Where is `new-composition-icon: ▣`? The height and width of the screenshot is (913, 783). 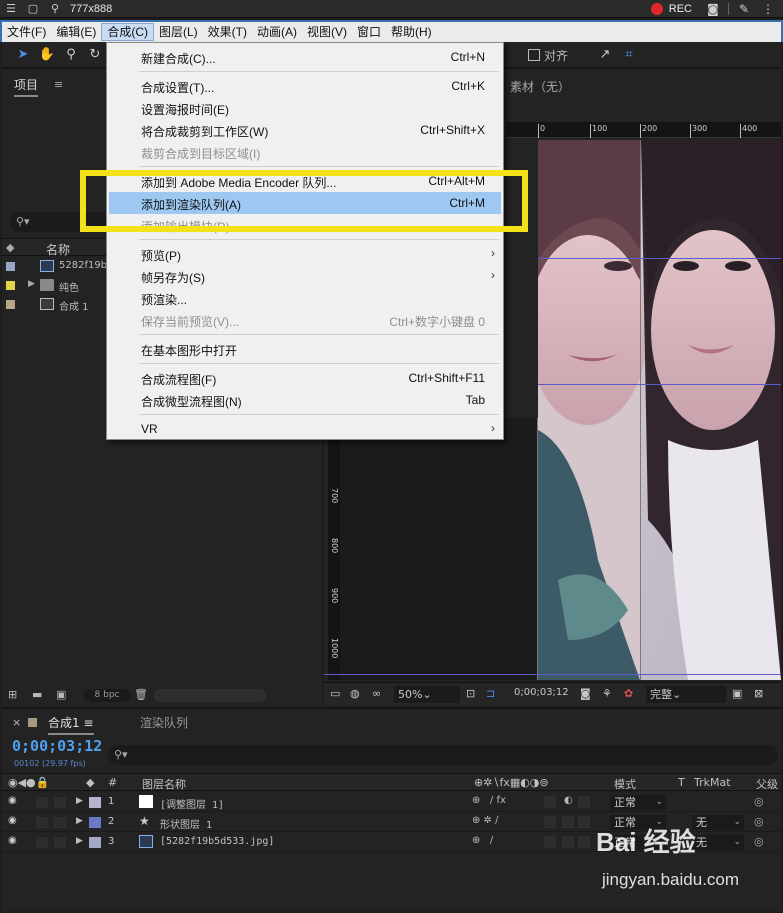
new-composition-icon: ▣ is located at coordinates (61, 694).